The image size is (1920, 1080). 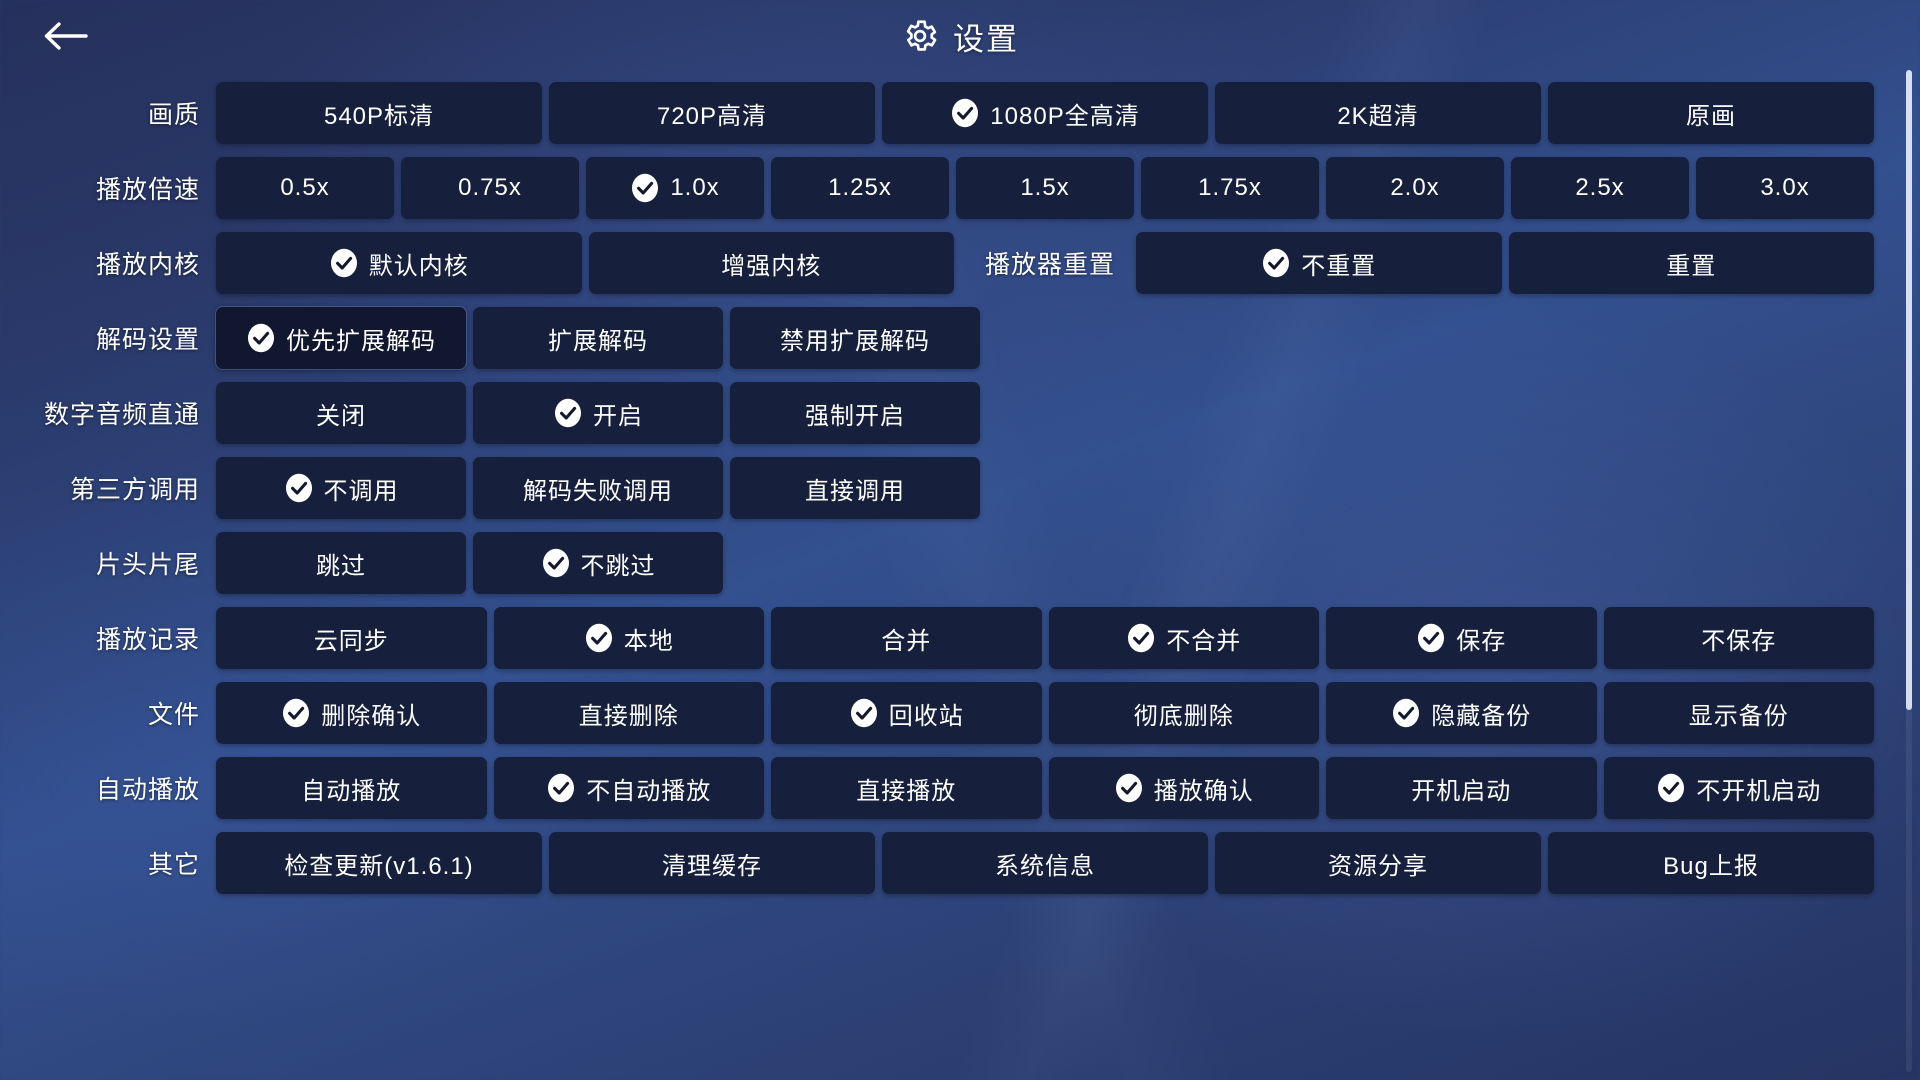 What do you see at coordinates (379, 116) in the screenshot?
I see `option-label: 540P标清` at bounding box center [379, 116].